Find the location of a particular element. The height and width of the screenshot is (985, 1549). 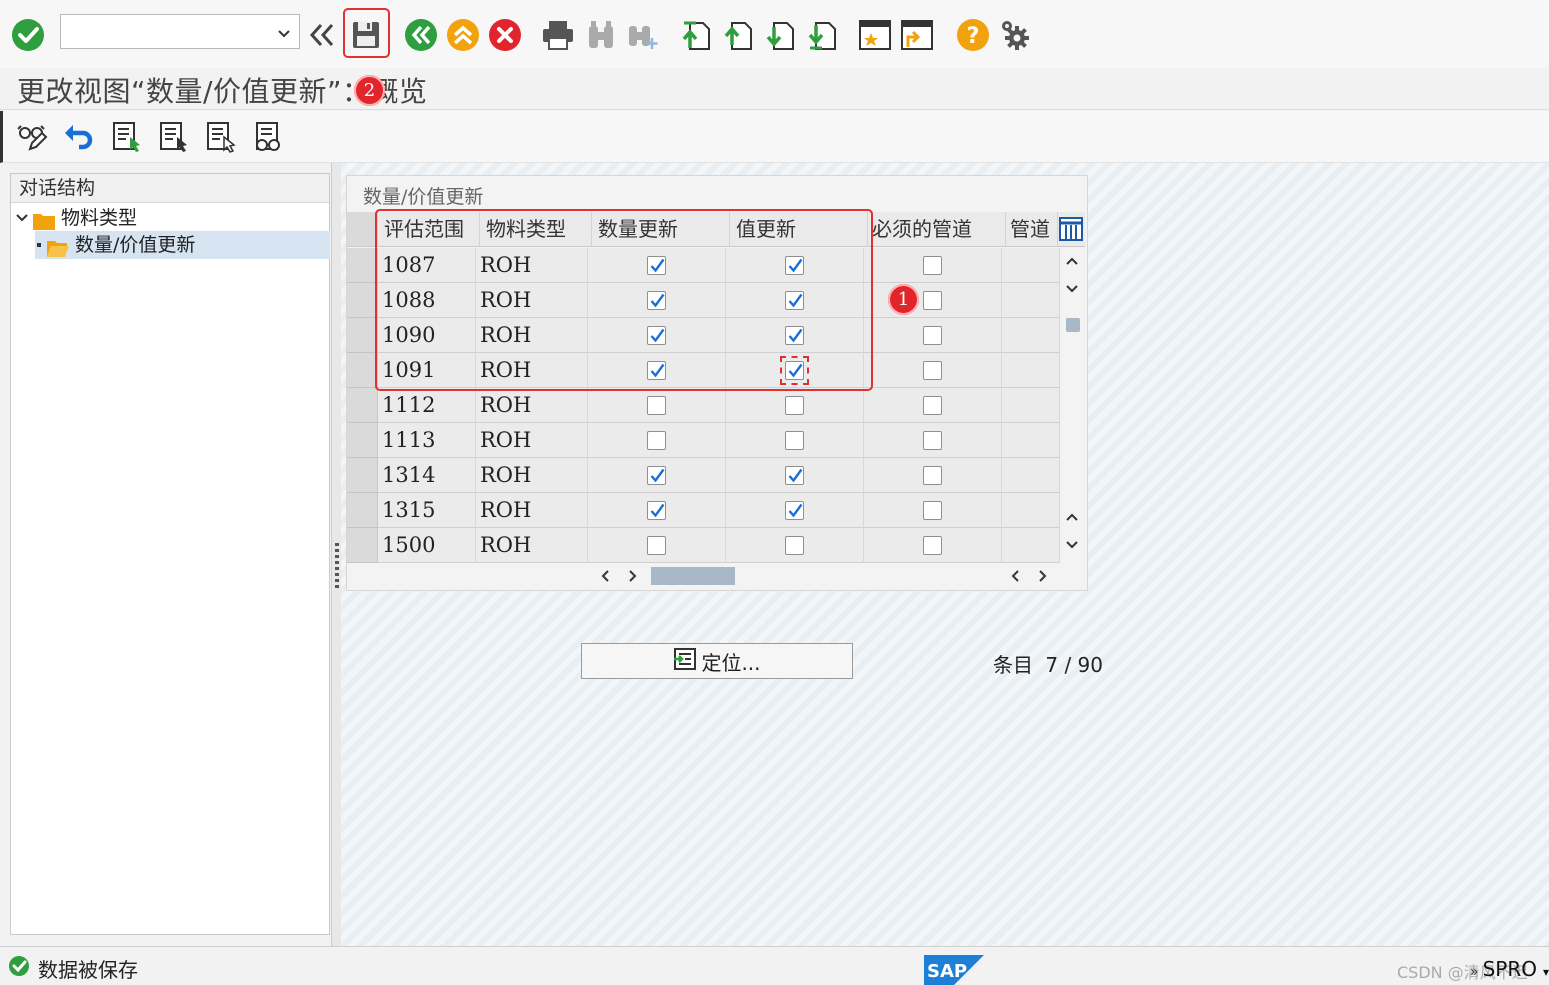

tree-item-material-type: 物料类型 is located at coordinates (76, 218).